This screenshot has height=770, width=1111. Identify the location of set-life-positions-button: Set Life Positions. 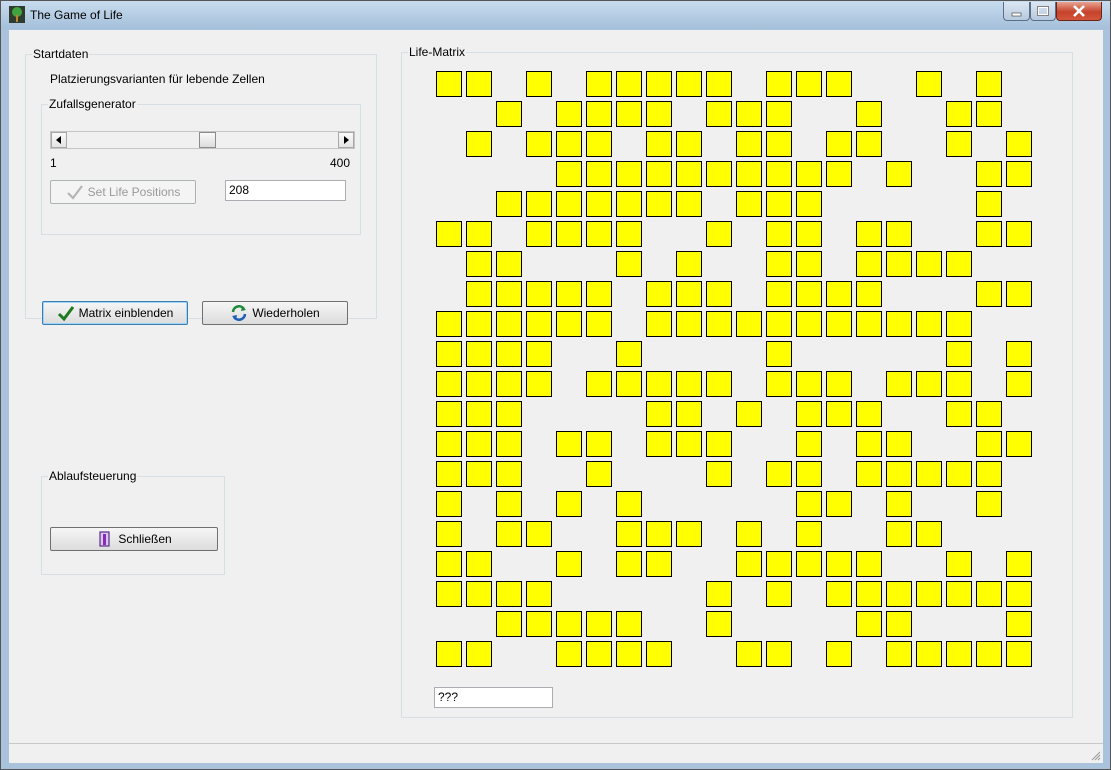
(123, 192).